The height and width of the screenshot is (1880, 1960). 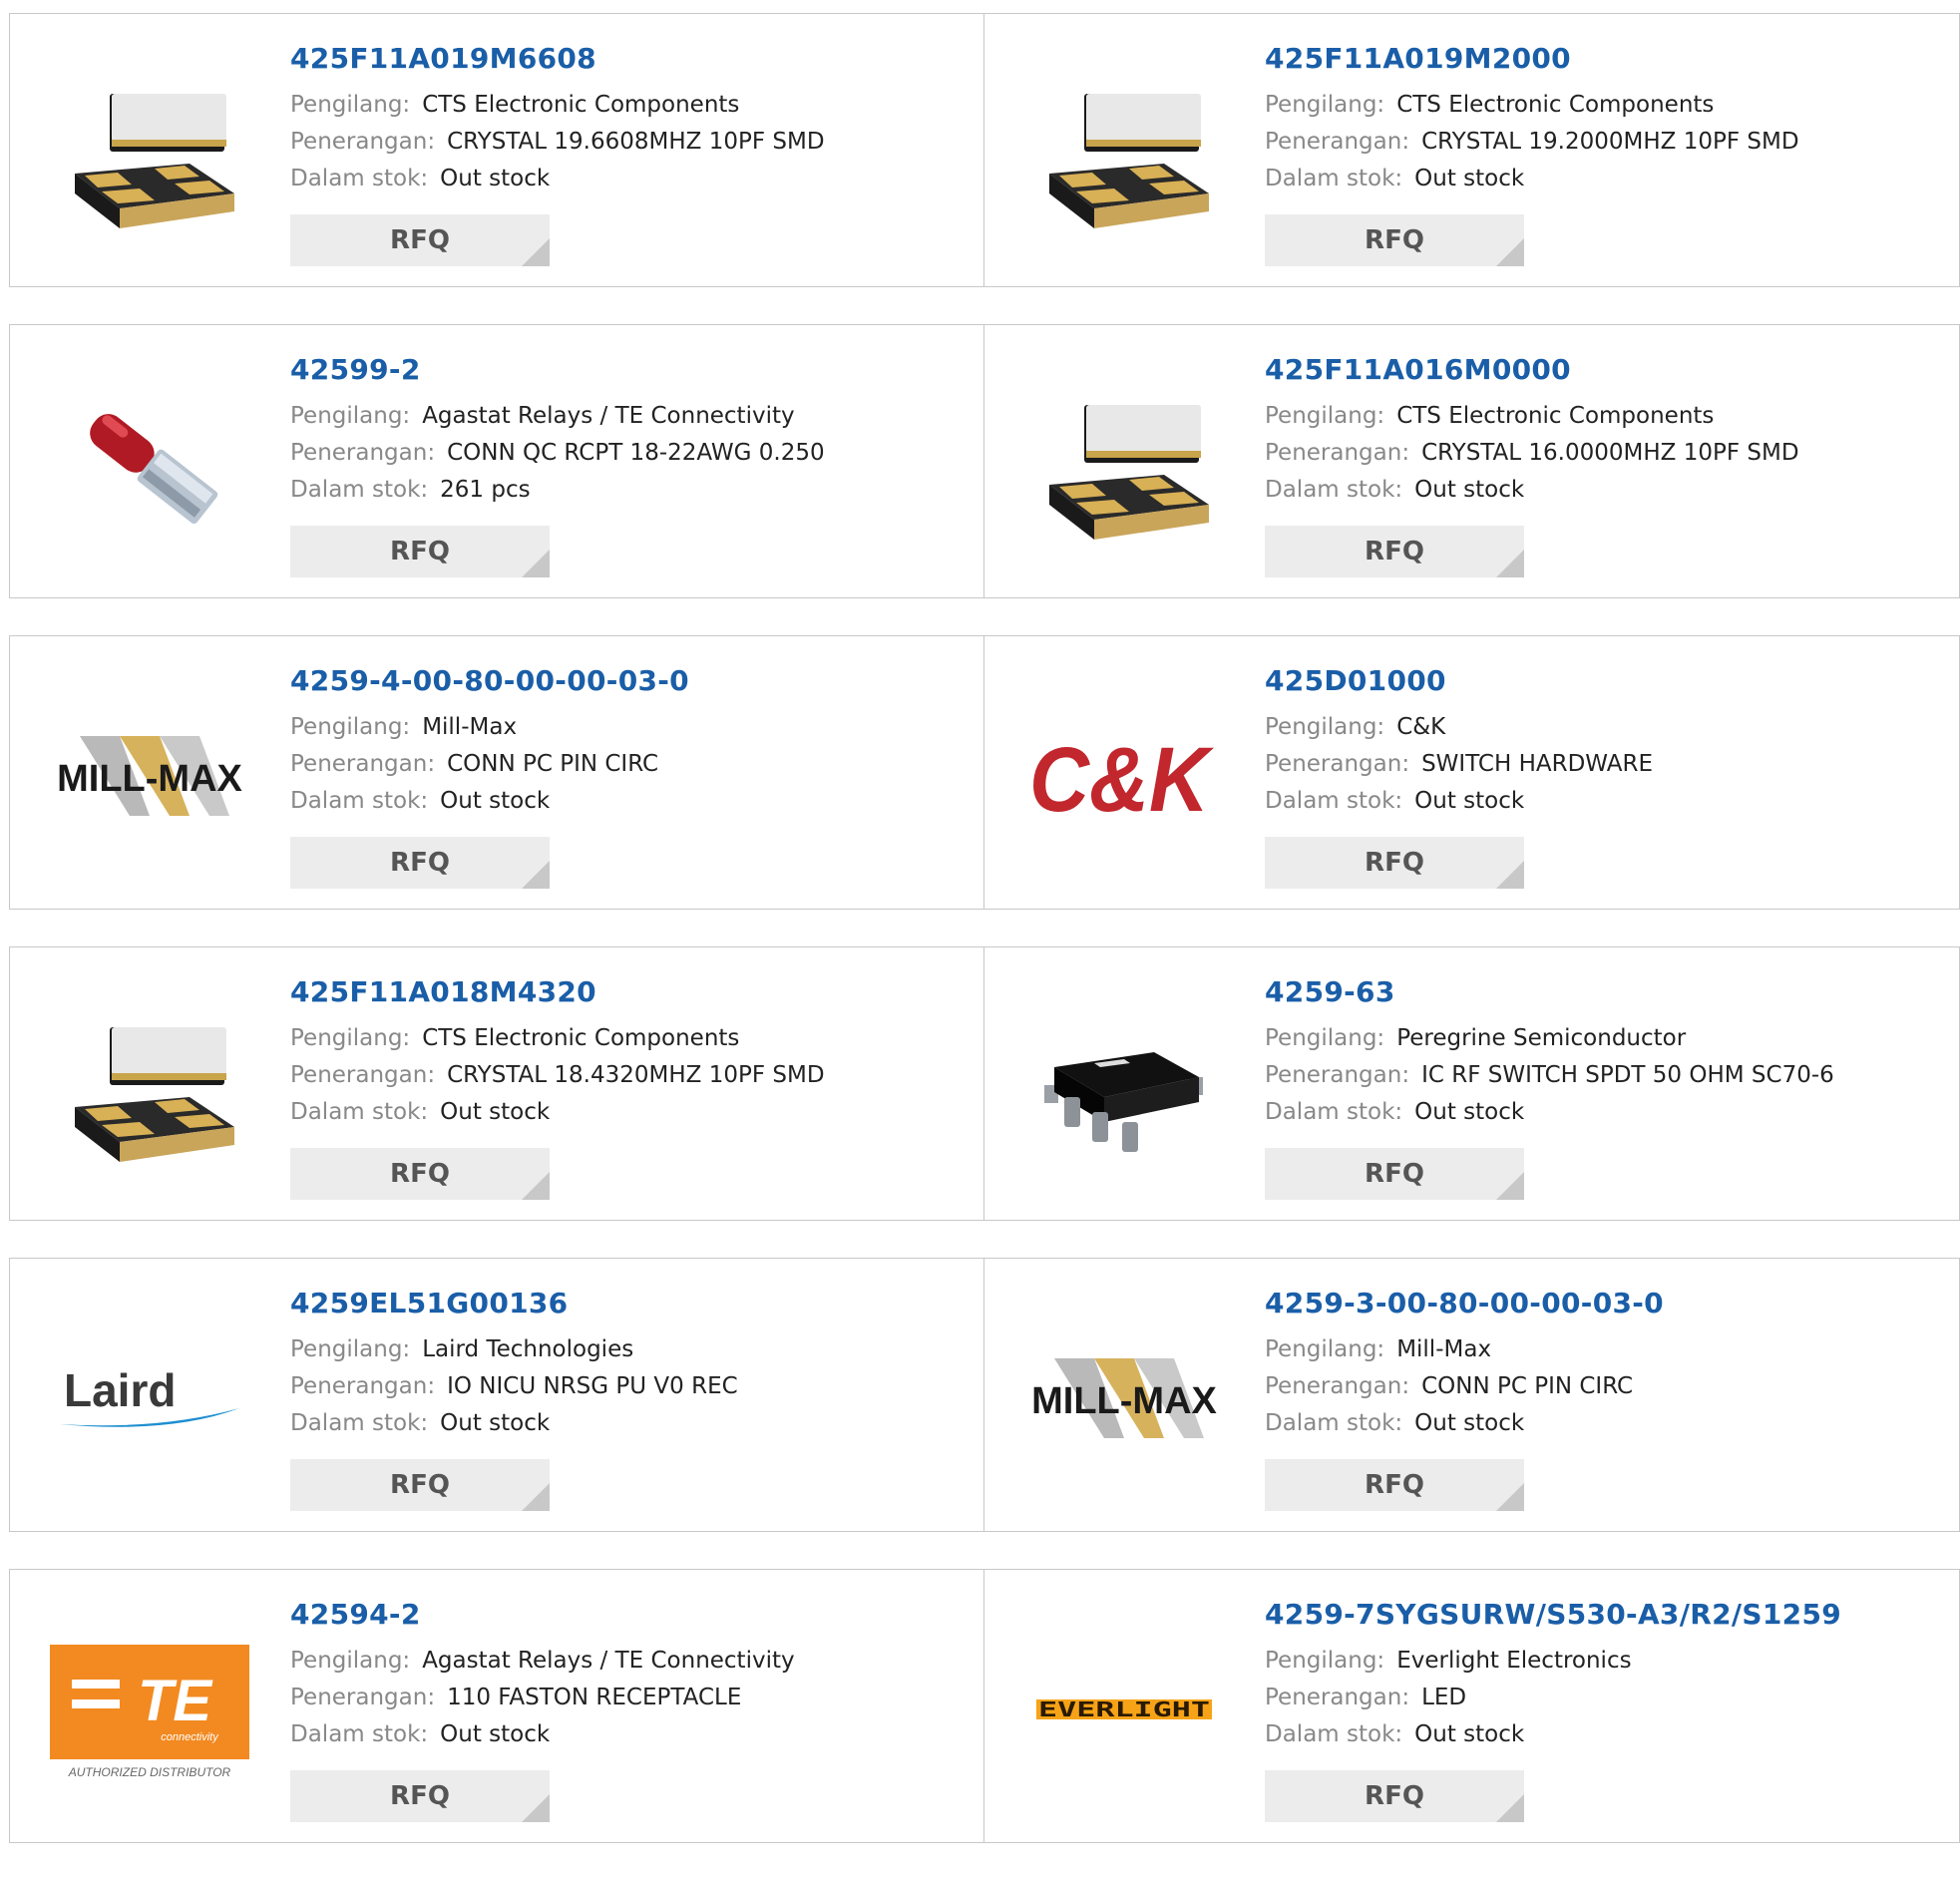 I want to click on manufacturer-line: Pengilang: Laird Technologies, so click(x=627, y=1349).